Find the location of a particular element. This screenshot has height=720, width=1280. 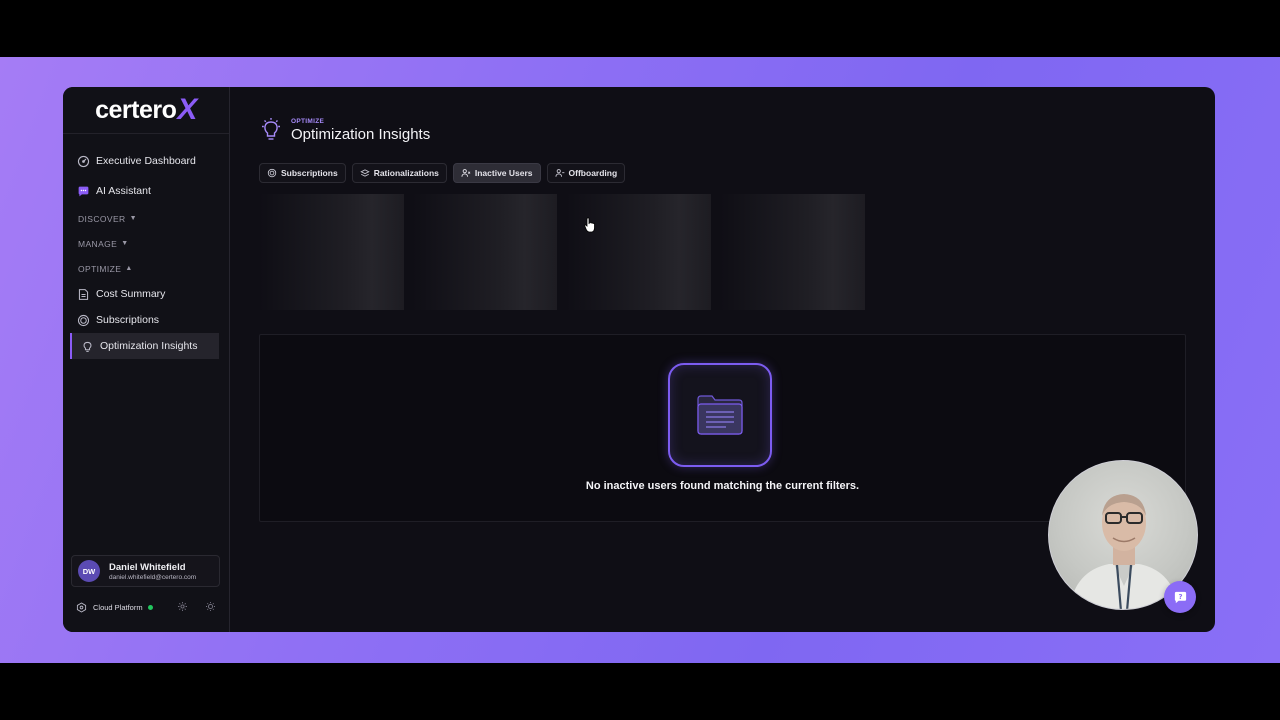

brand-x: X is located at coordinates (187, 109).